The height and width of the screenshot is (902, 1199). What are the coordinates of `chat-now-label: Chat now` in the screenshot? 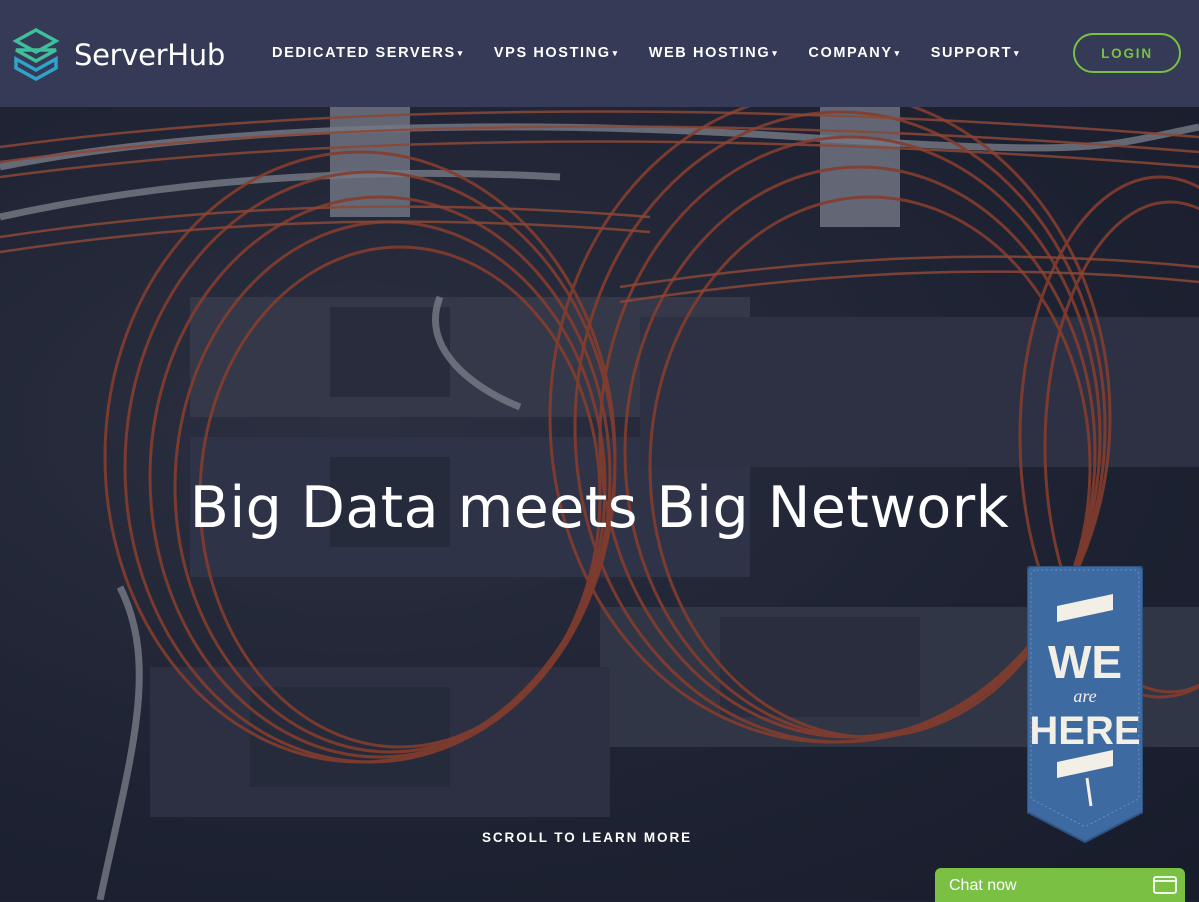 It's located at (983, 885).